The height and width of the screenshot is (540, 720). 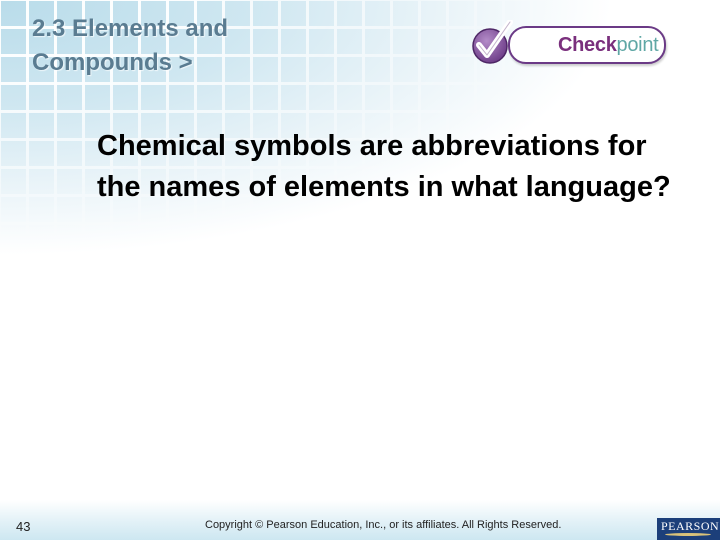 I want to click on pearson-logo-text: PEARSON, so click(x=690, y=526).